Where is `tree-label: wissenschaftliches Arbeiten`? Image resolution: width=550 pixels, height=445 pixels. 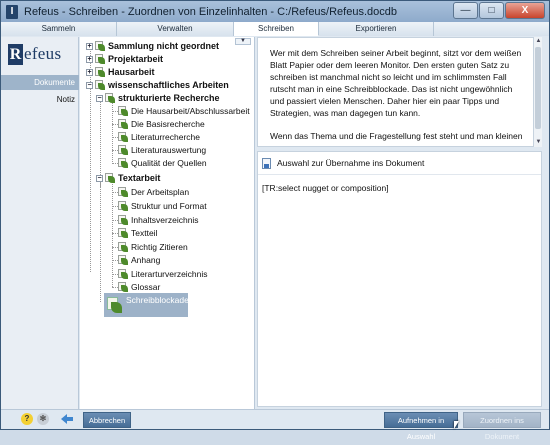
tree-label: wissenschaftliches Arbeiten is located at coordinates (168, 85).